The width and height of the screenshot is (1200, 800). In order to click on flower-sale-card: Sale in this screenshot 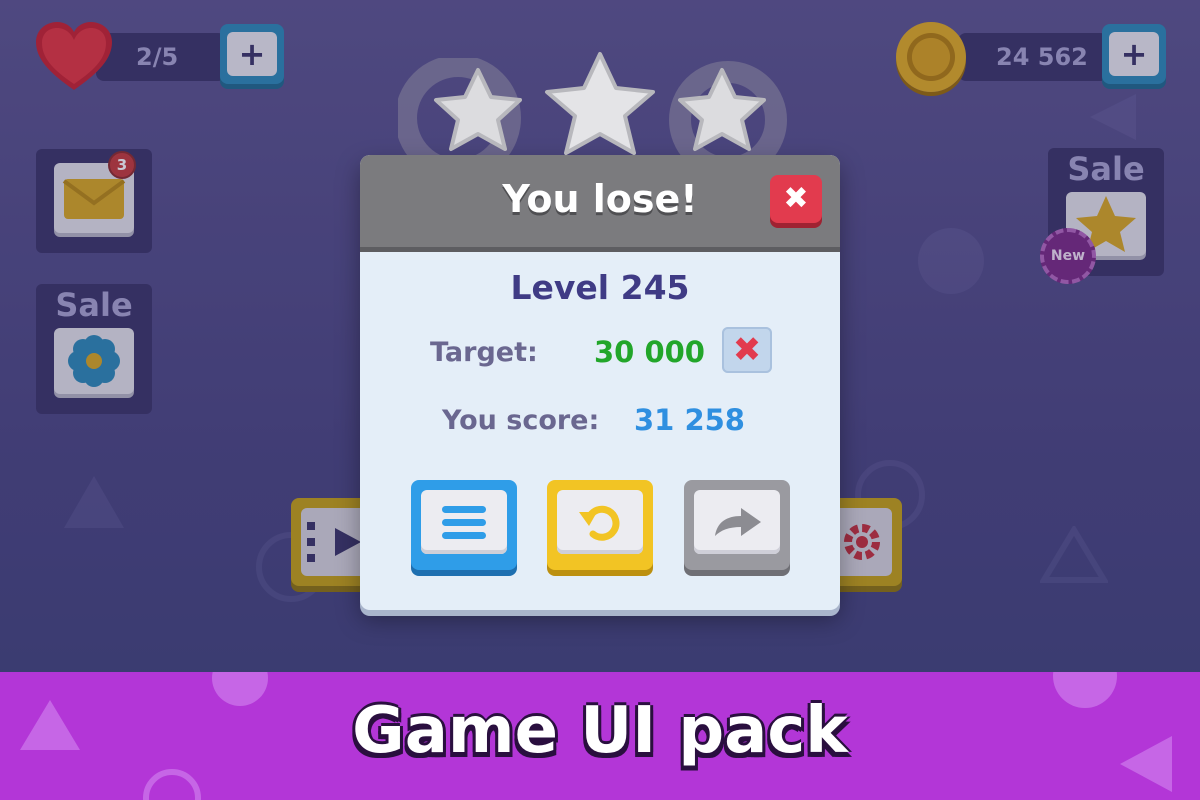, I will do `click(94, 349)`.